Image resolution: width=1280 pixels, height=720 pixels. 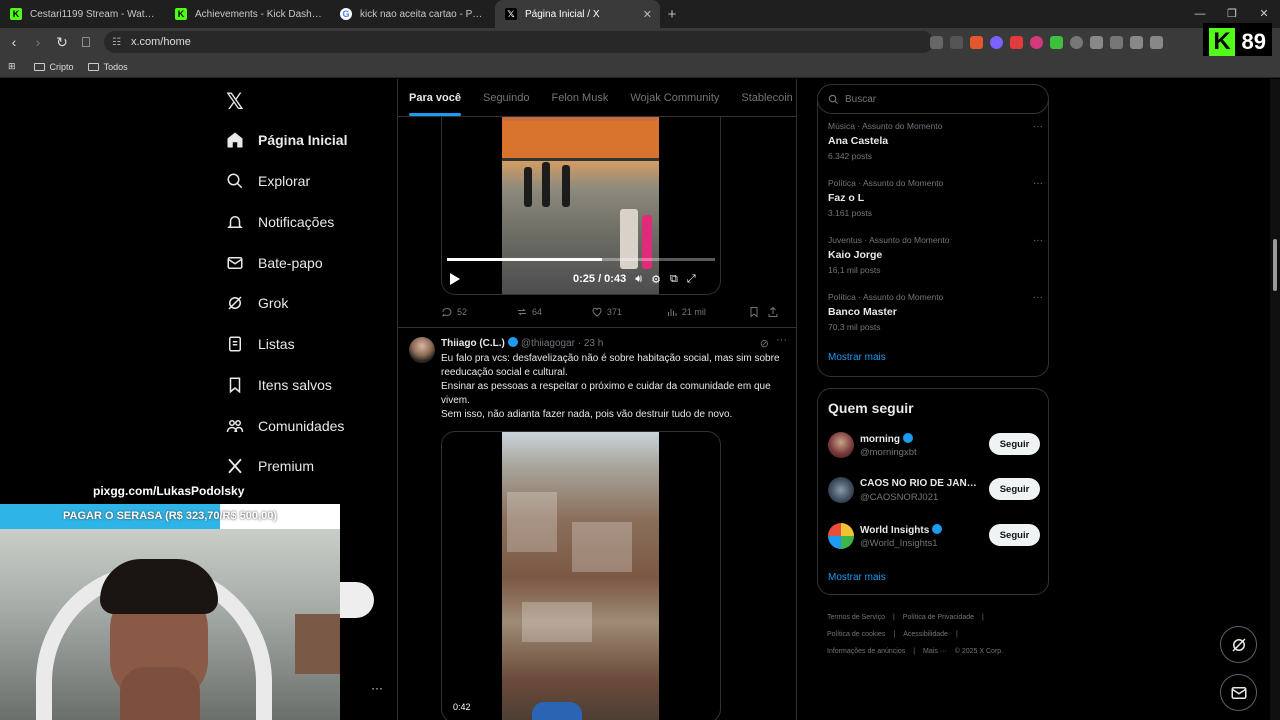 I want to click on tab-following: Seguindo, so click(x=506, y=97).